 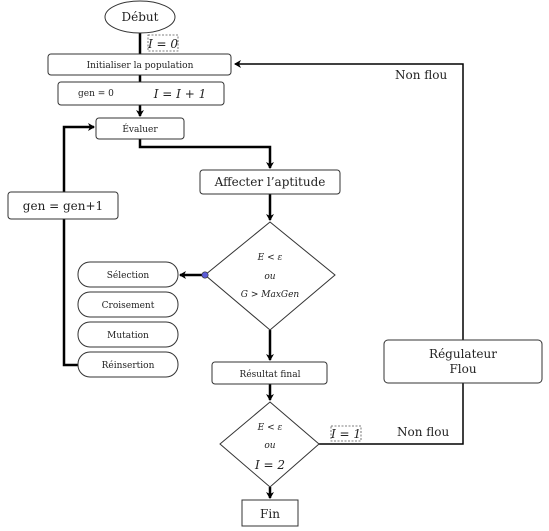 What do you see at coordinates (421, 75) in the screenshot?
I see `non-fuzzy-label-top: Non flou` at bounding box center [421, 75].